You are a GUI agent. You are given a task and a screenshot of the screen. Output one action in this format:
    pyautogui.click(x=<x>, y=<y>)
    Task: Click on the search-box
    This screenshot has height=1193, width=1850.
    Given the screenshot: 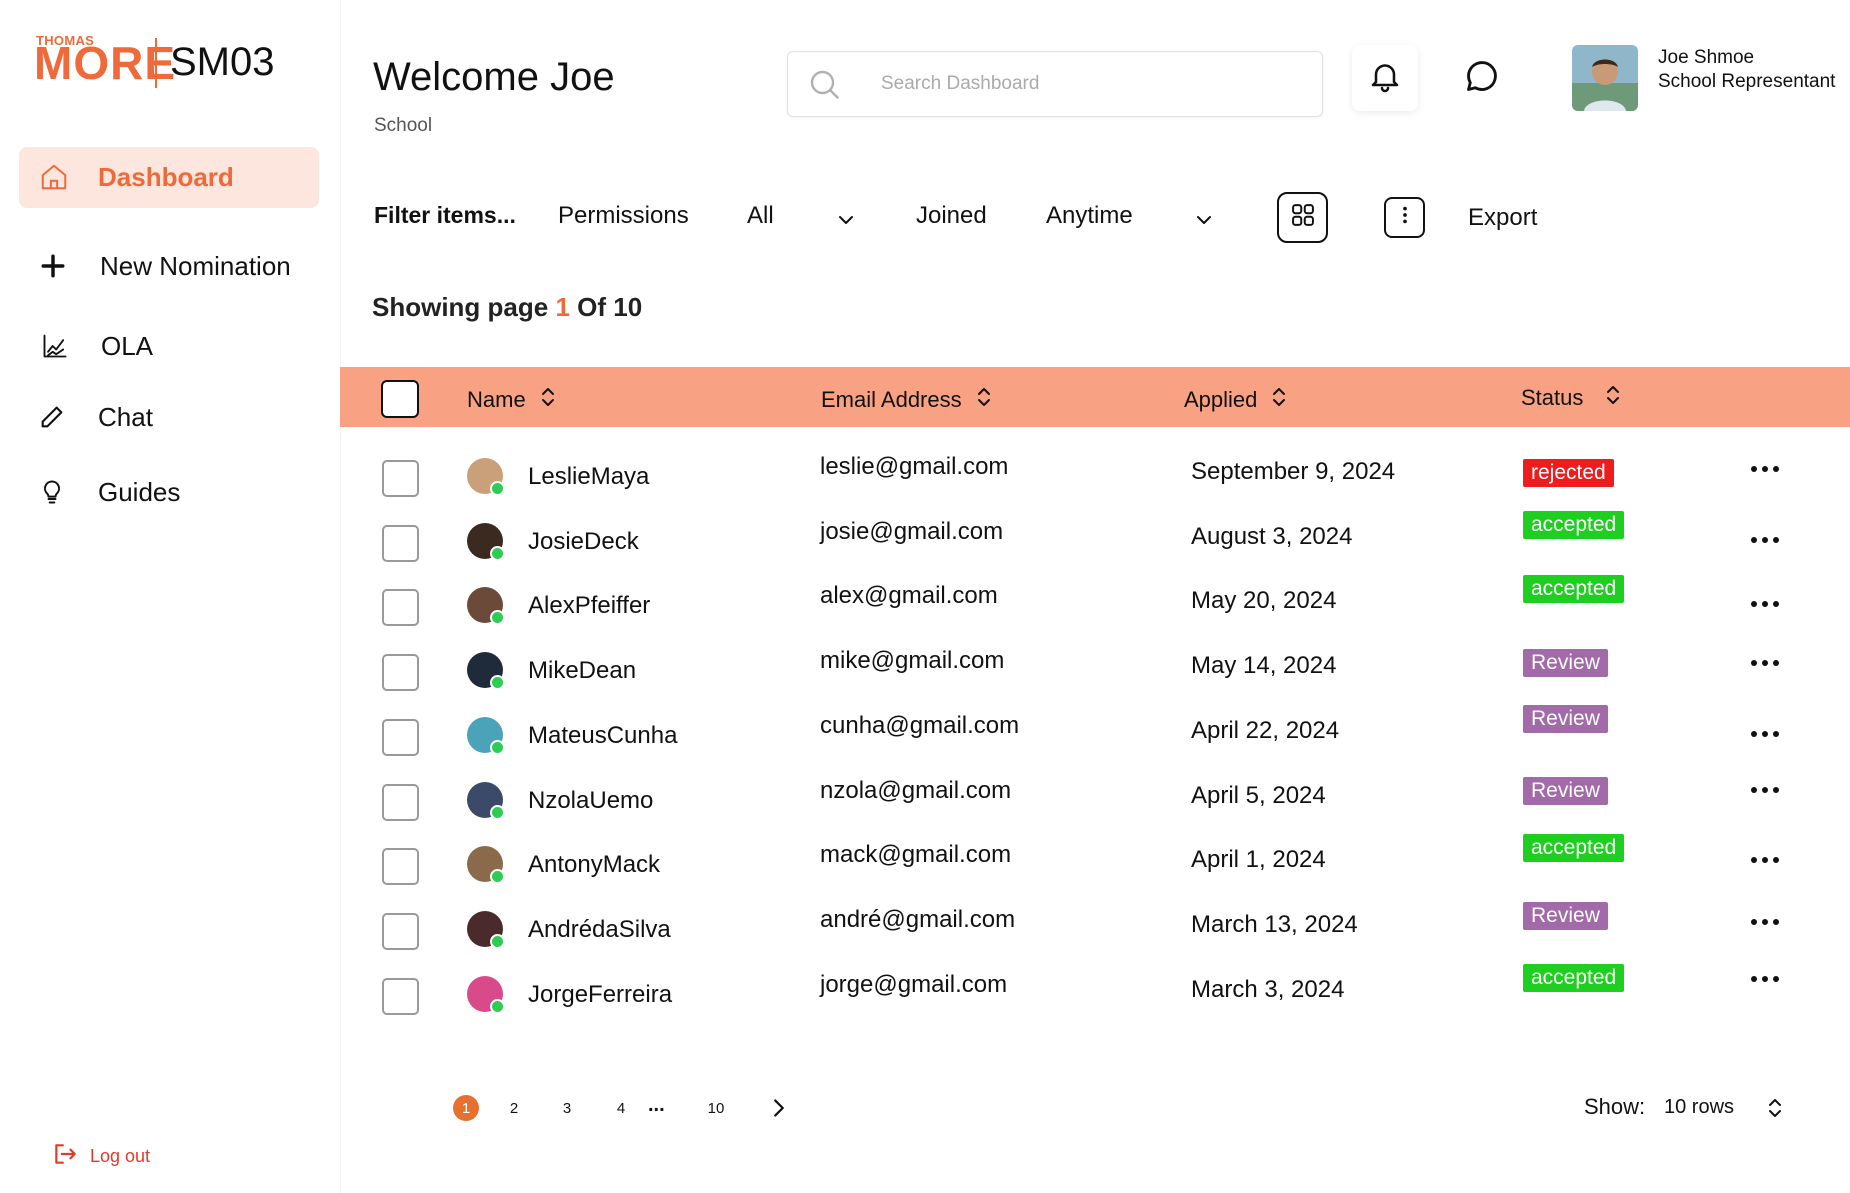 What is the action you would take?
    pyautogui.click(x=1055, y=84)
    